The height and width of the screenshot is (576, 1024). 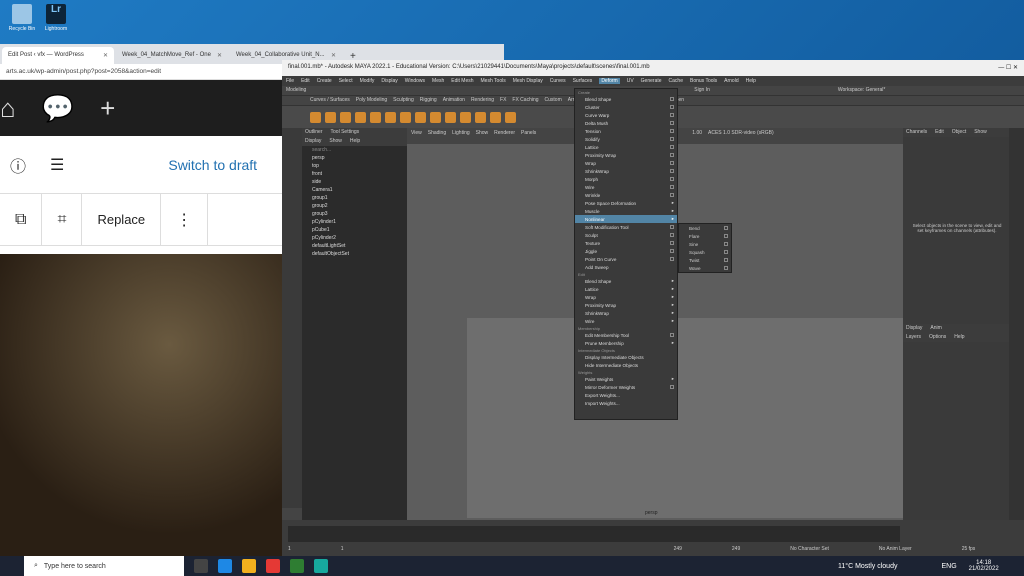 What do you see at coordinates (342, 549) in the screenshot?
I see `current-frame: 1` at bounding box center [342, 549].